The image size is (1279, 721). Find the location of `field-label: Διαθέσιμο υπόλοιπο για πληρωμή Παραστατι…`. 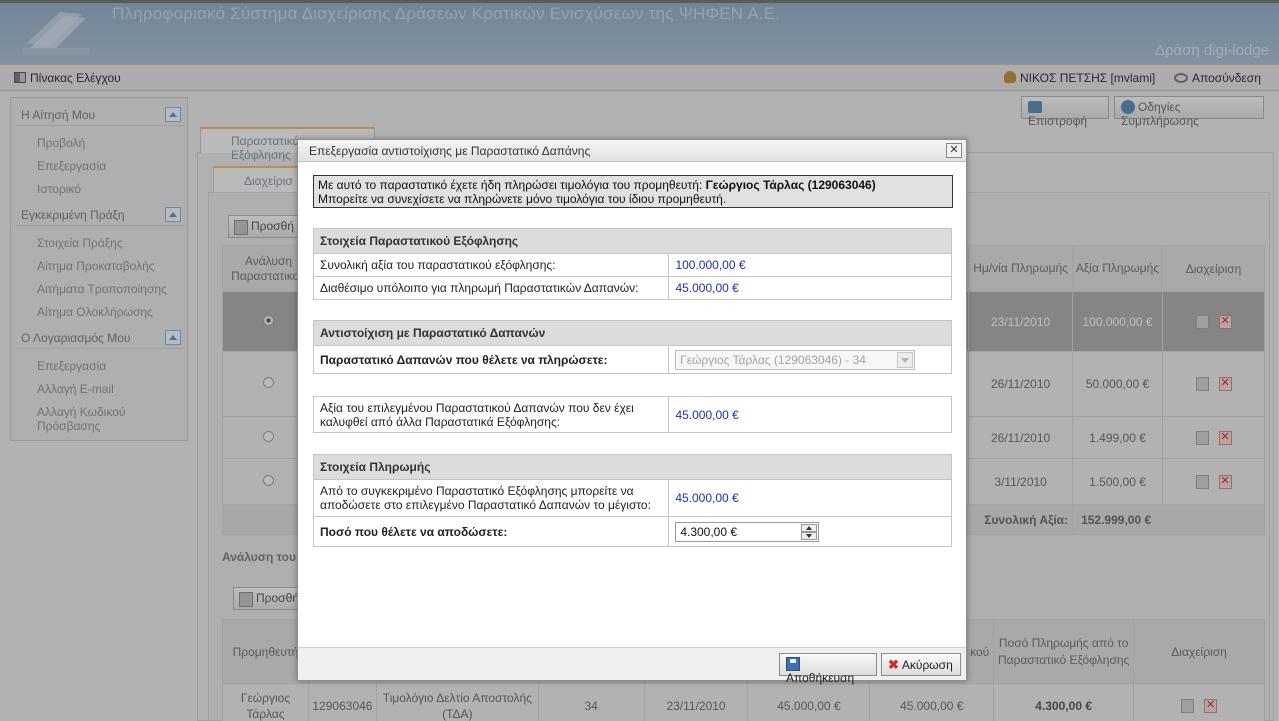

field-label: Διαθέσιμο υπόλοιπο για πληρωμή Παραστατι… is located at coordinates (491, 288).